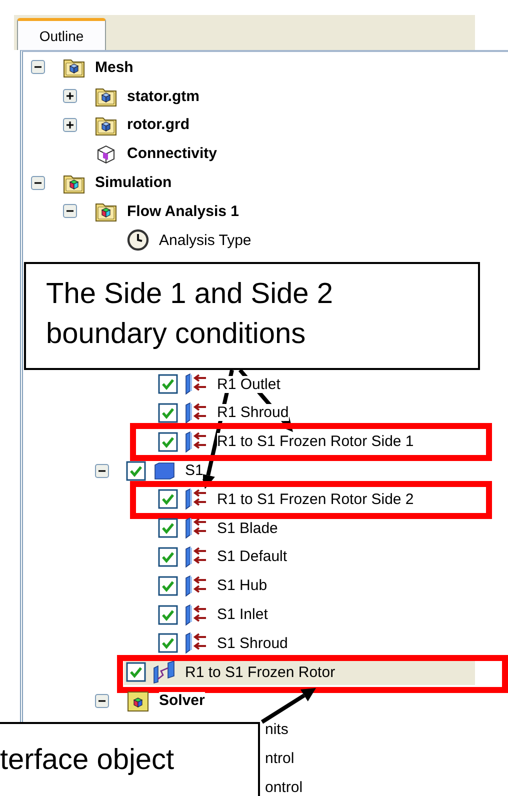 The height and width of the screenshot is (796, 508). What do you see at coordinates (260, 672) in the screenshot?
I see `tree-item-label: R1 to S1 Frozen Rotor` at bounding box center [260, 672].